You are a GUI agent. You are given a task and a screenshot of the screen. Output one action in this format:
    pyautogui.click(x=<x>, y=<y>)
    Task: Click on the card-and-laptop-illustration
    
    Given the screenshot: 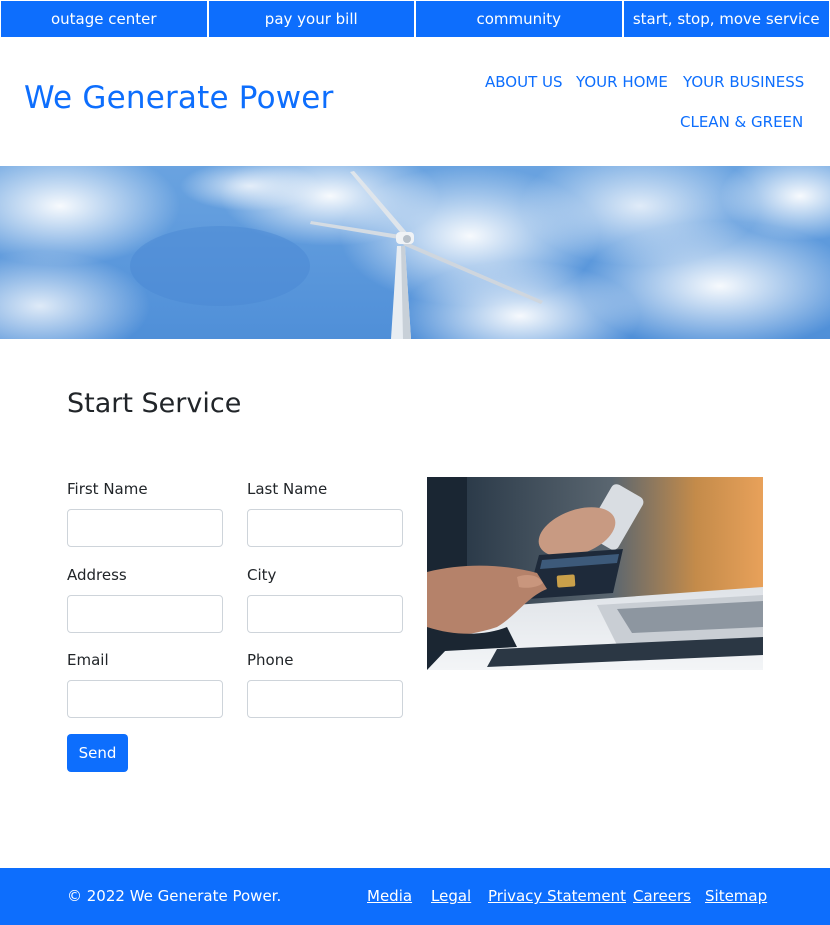 What is the action you would take?
    pyautogui.click(x=595, y=573)
    